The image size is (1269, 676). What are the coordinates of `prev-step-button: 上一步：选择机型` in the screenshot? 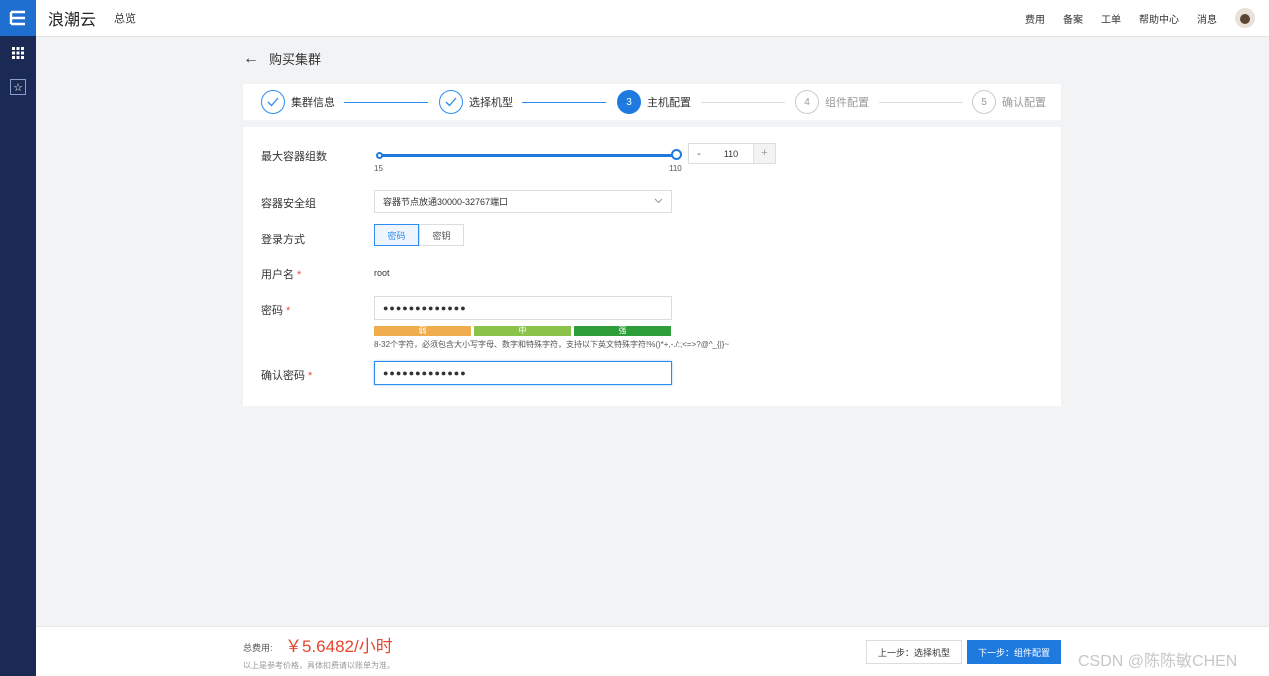 It's located at (914, 652).